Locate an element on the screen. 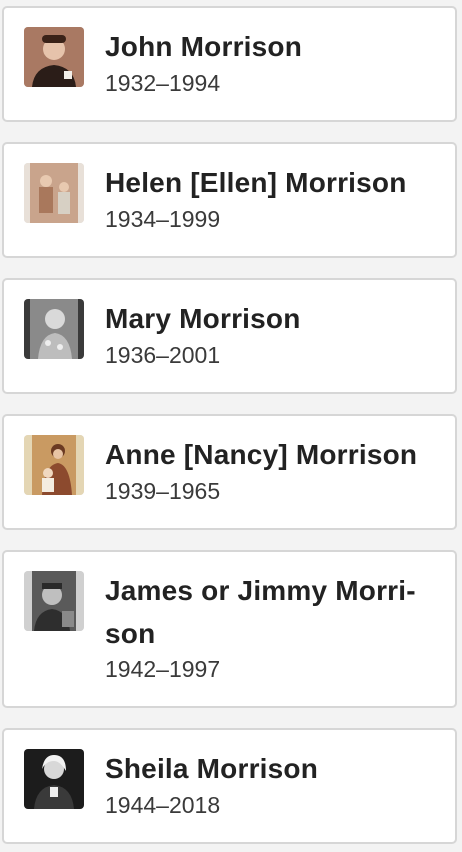 Image resolution: width=462 pixels, height=852 pixels. person-name: Helen [Ellen] Morrison is located at coordinates (256, 182).